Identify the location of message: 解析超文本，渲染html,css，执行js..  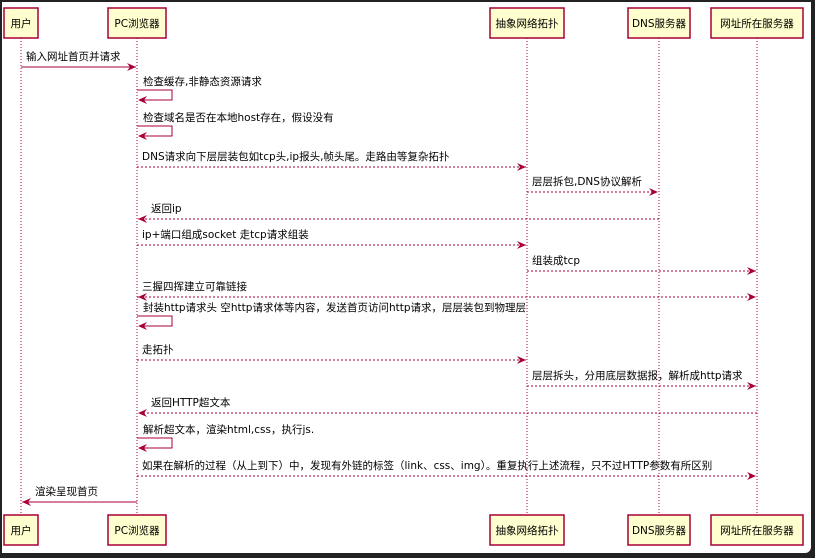
(225, 437).